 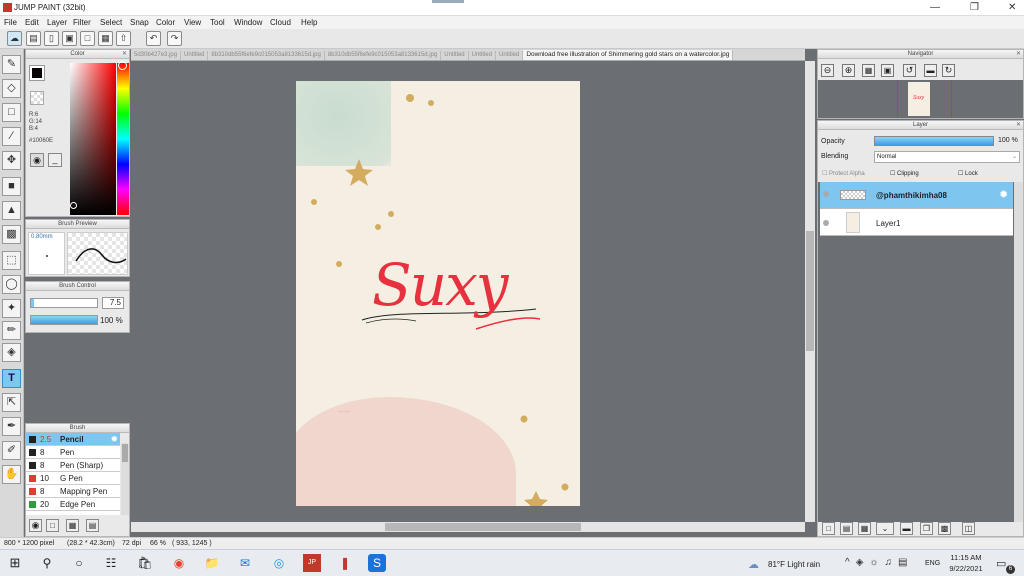 What do you see at coordinates (145, 563) in the screenshot?
I see `store-icon: 🛍` at bounding box center [145, 563].